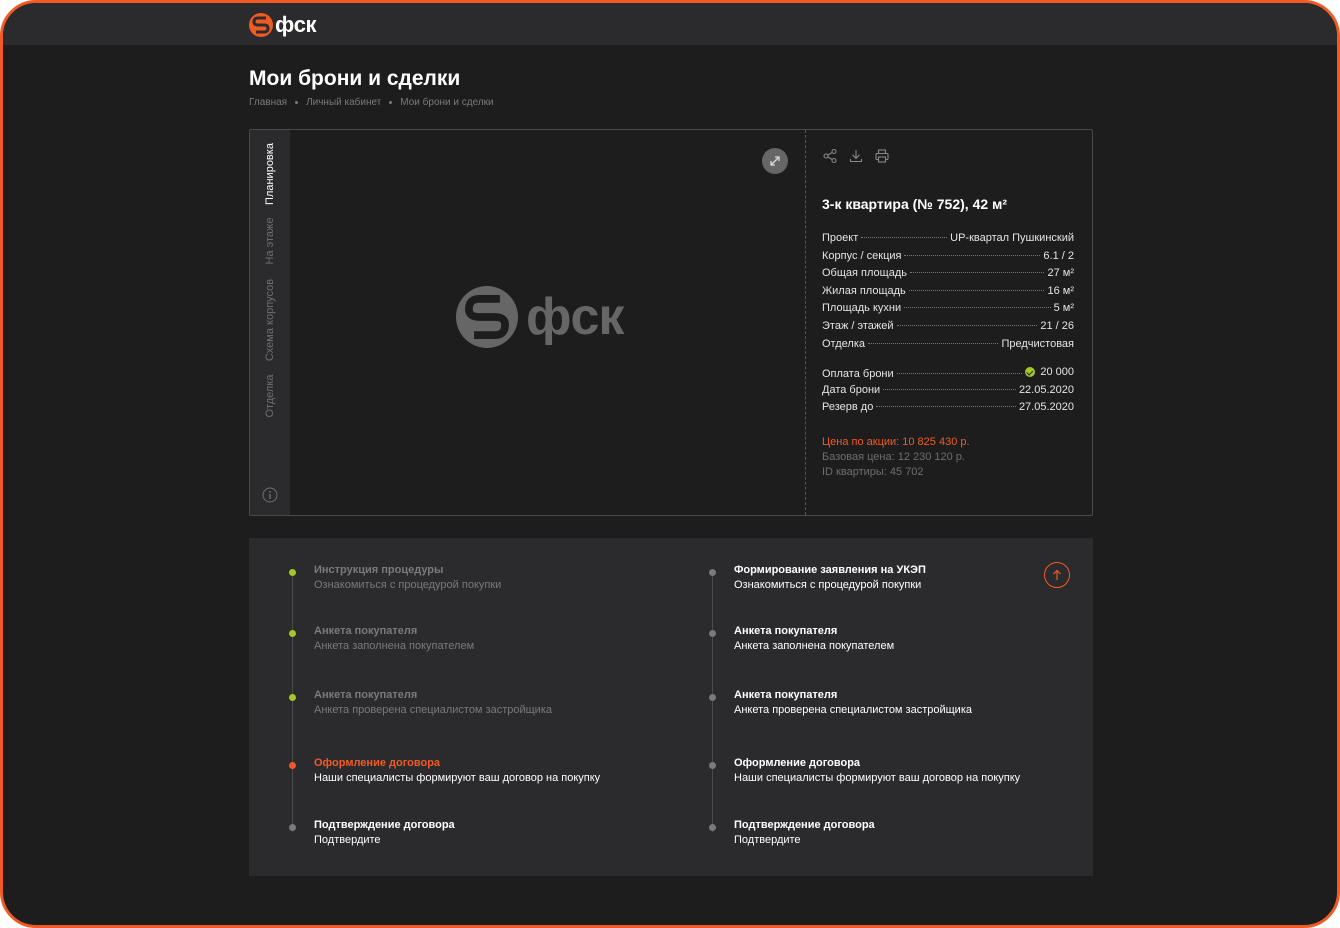 The image size is (1340, 928). Describe the element at coordinates (1037, 343) in the screenshot. I see `spec-value: Предчистовая` at that location.